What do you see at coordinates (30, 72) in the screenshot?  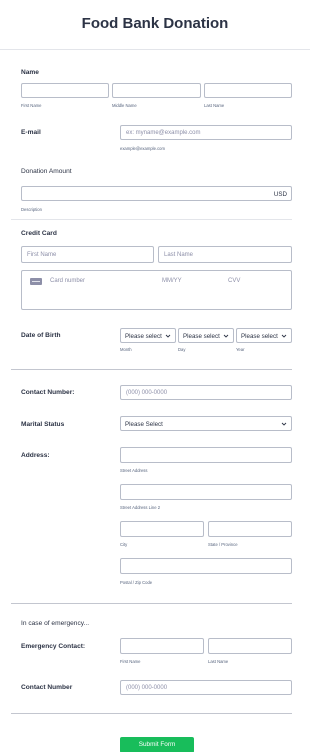 I see `name-label: Name` at bounding box center [30, 72].